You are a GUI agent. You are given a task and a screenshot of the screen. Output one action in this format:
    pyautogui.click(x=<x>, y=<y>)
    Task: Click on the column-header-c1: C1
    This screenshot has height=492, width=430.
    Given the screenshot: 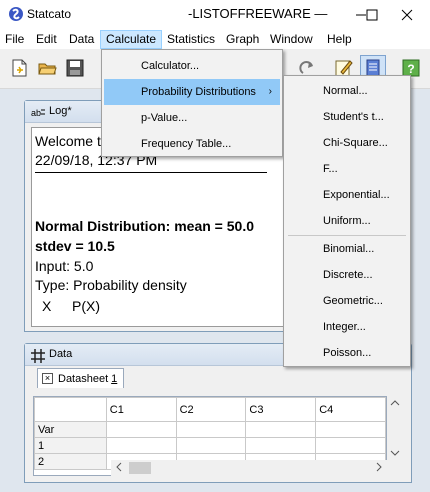 What is the action you would take?
    pyautogui.click(x=141, y=409)
    